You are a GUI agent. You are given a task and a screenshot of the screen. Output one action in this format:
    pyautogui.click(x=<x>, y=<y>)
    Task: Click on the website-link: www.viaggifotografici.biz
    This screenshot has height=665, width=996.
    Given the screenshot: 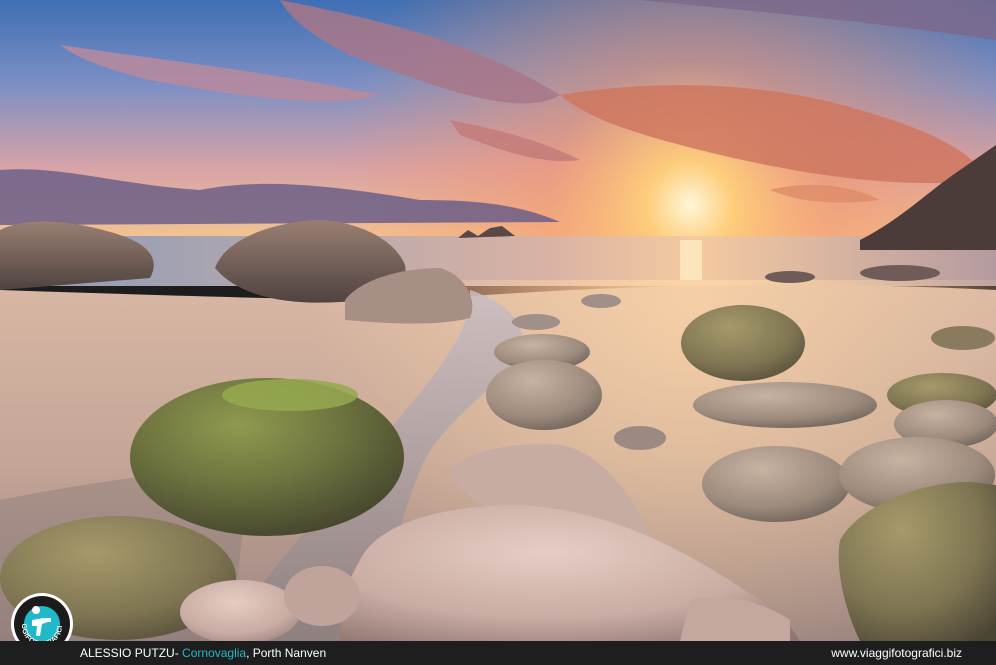 What is the action you would take?
    pyautogui.click(x=896, y=653)
    